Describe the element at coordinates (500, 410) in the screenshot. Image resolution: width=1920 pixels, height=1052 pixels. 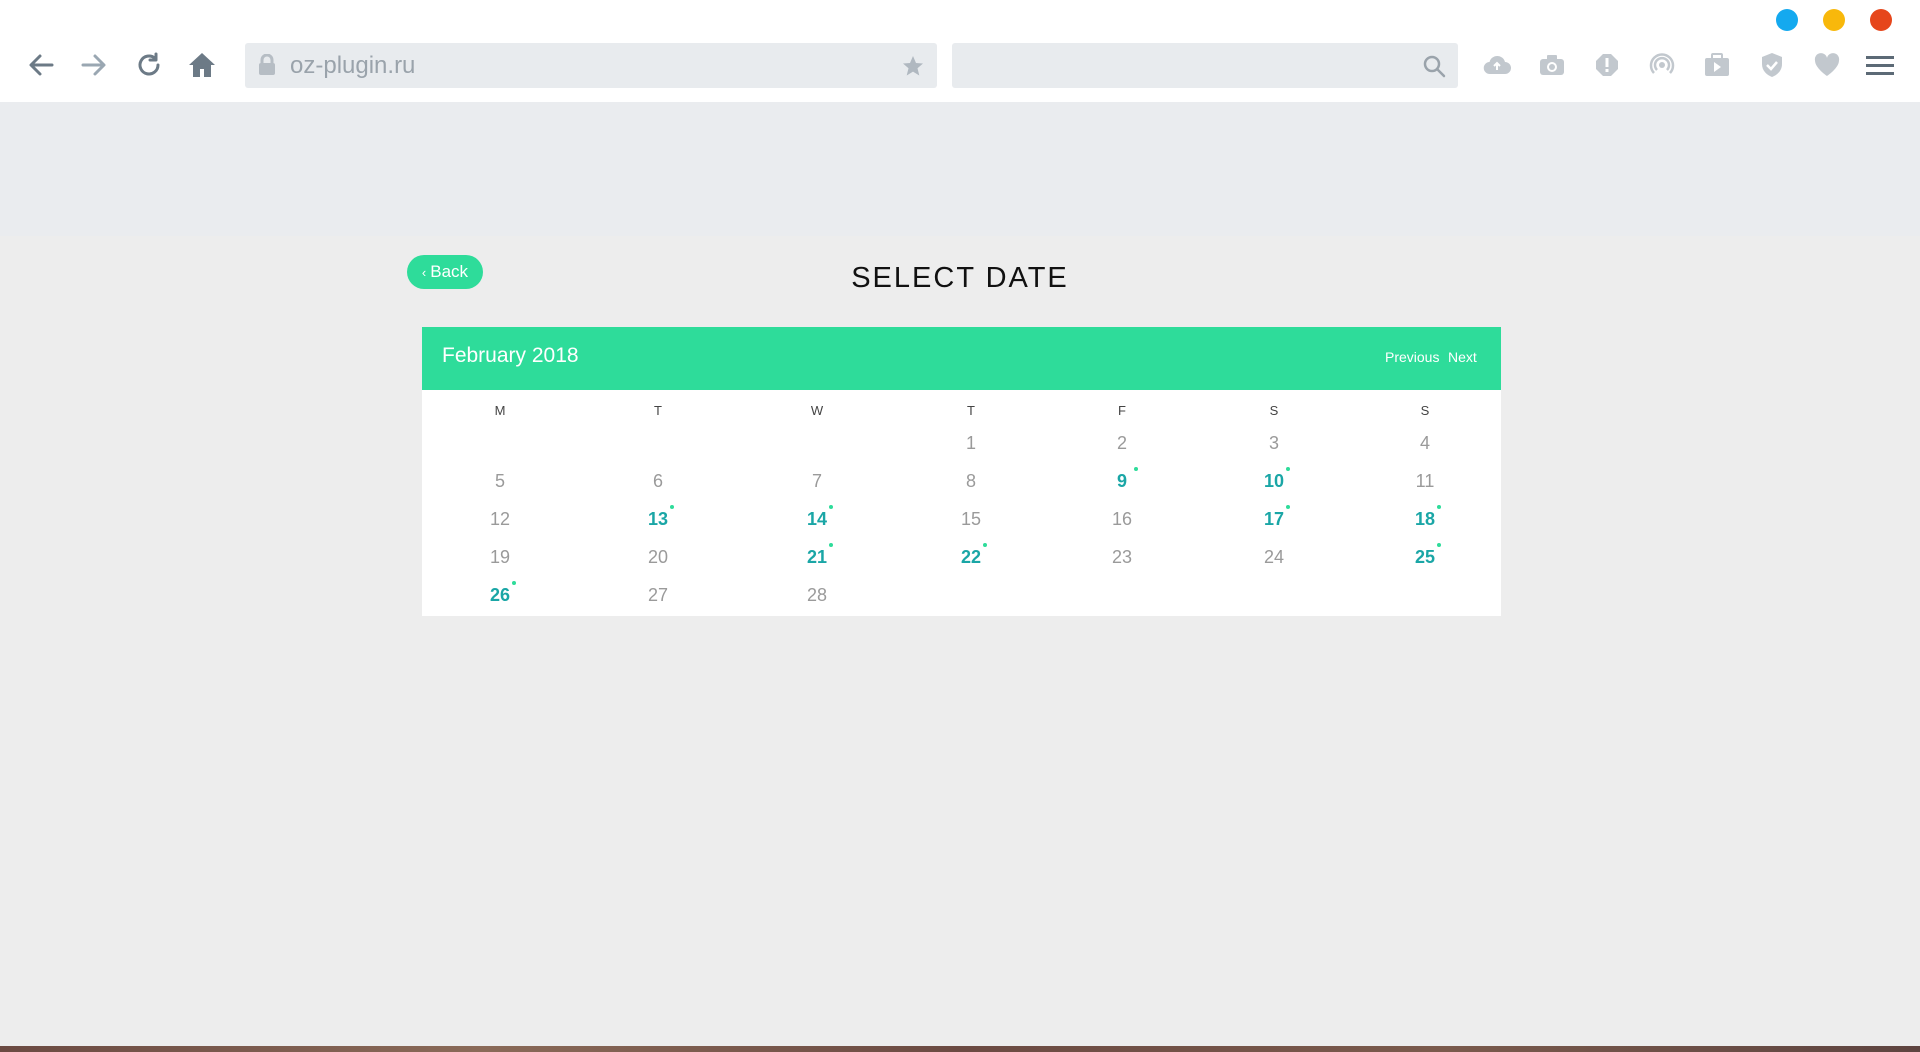
I see `weekday-header: M` at that location.